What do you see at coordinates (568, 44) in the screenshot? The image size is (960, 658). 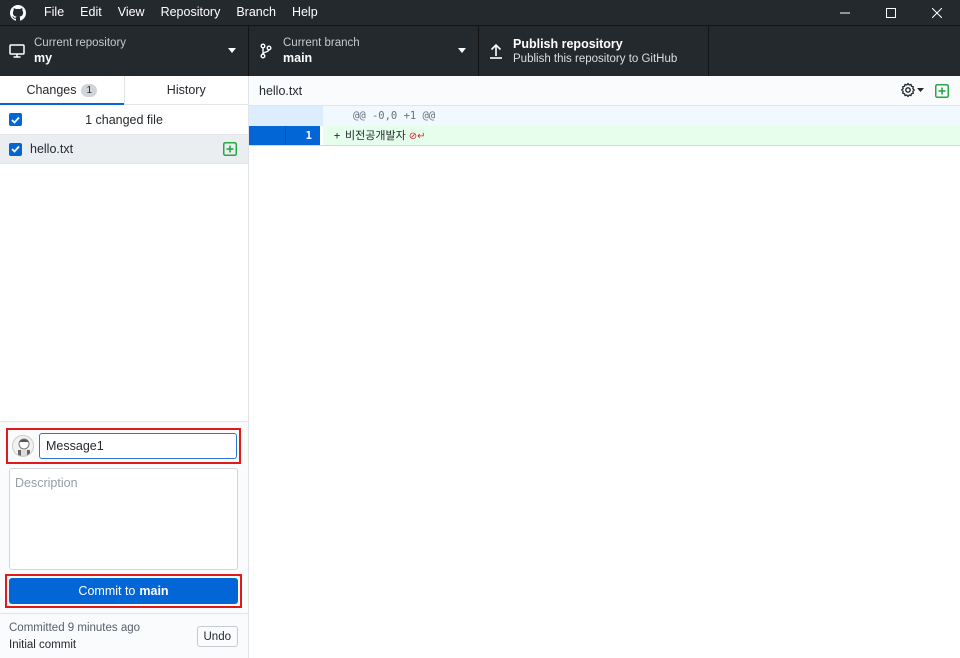 I see `publish-title: Publish repository` at bounding box center [568, 44].